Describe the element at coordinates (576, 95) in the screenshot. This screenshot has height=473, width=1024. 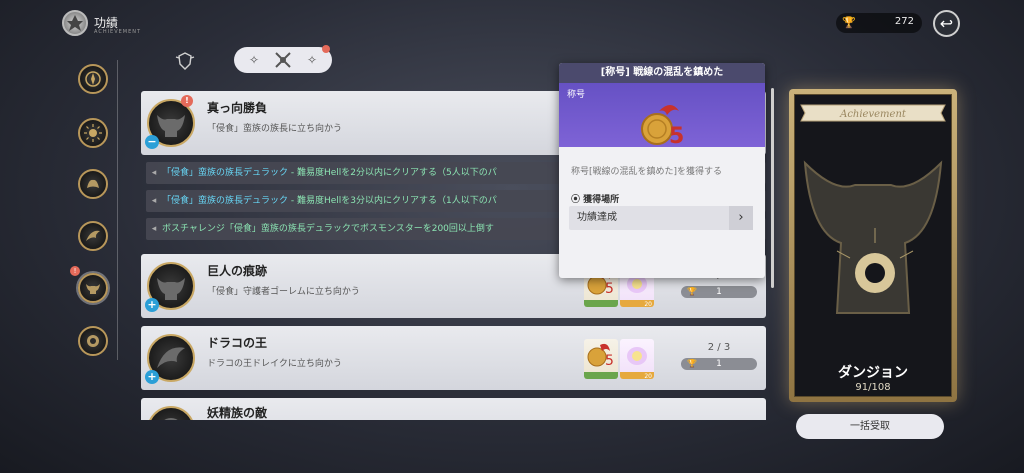
I see `tooltip-category: 称号` at that location.